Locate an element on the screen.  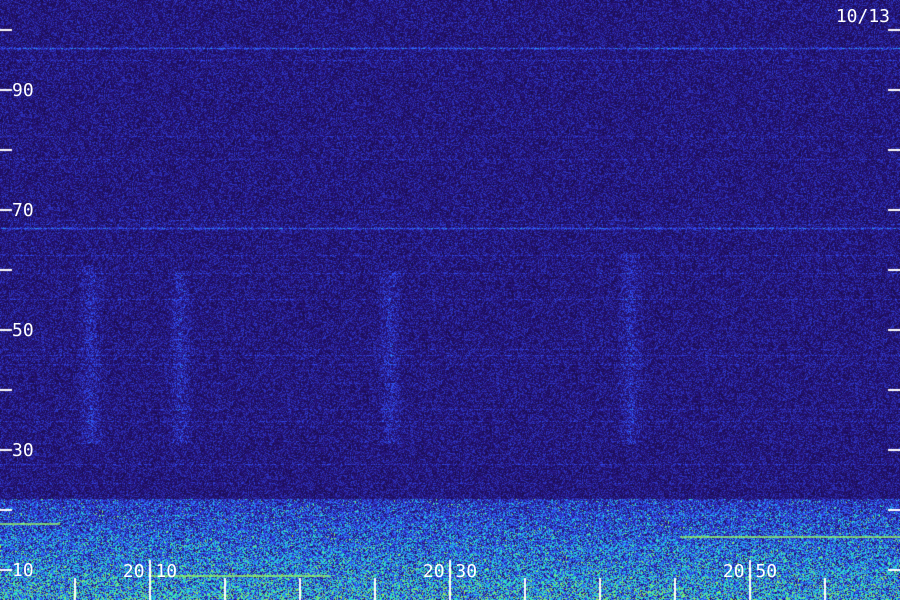
y-tick-label-50: 50 is located at coordinates (23, 330).